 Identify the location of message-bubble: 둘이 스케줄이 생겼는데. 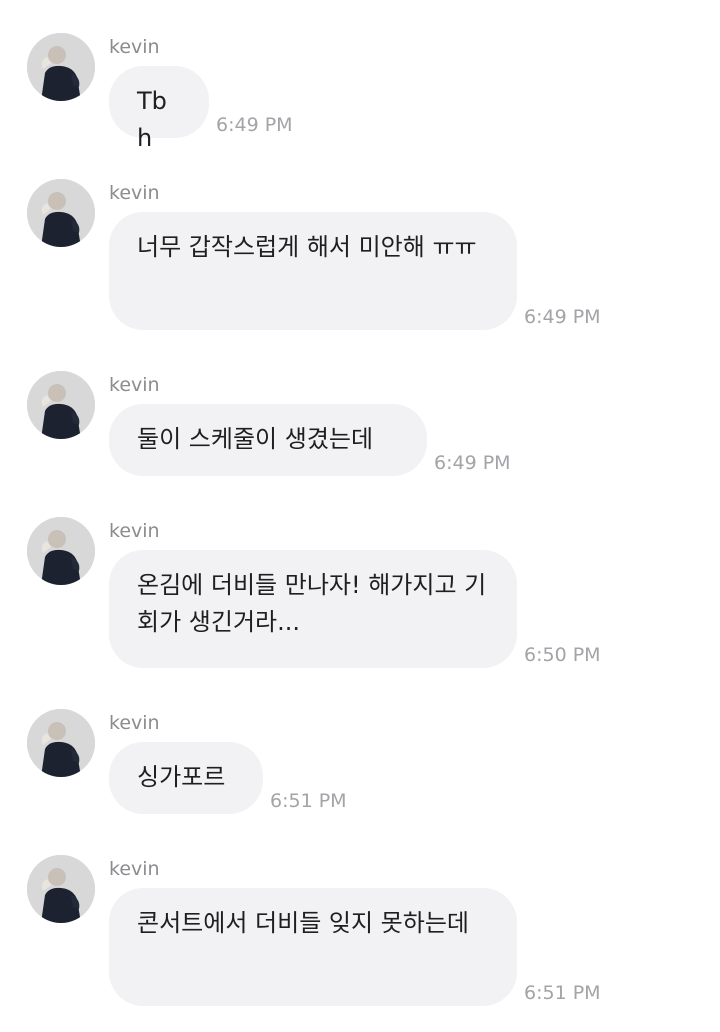
(268, 440).